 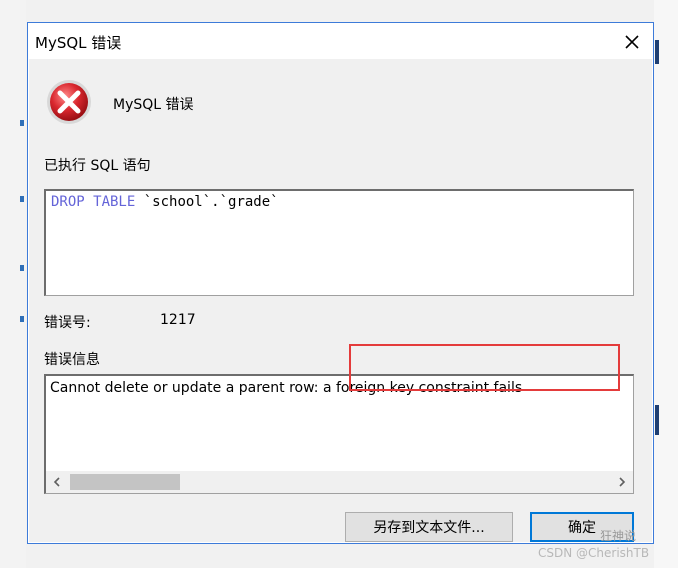 What do you see at coordinates (72, 360) in the screenshot?
I see `error-info-label: 错误信息` at bounding box center [72, 360].